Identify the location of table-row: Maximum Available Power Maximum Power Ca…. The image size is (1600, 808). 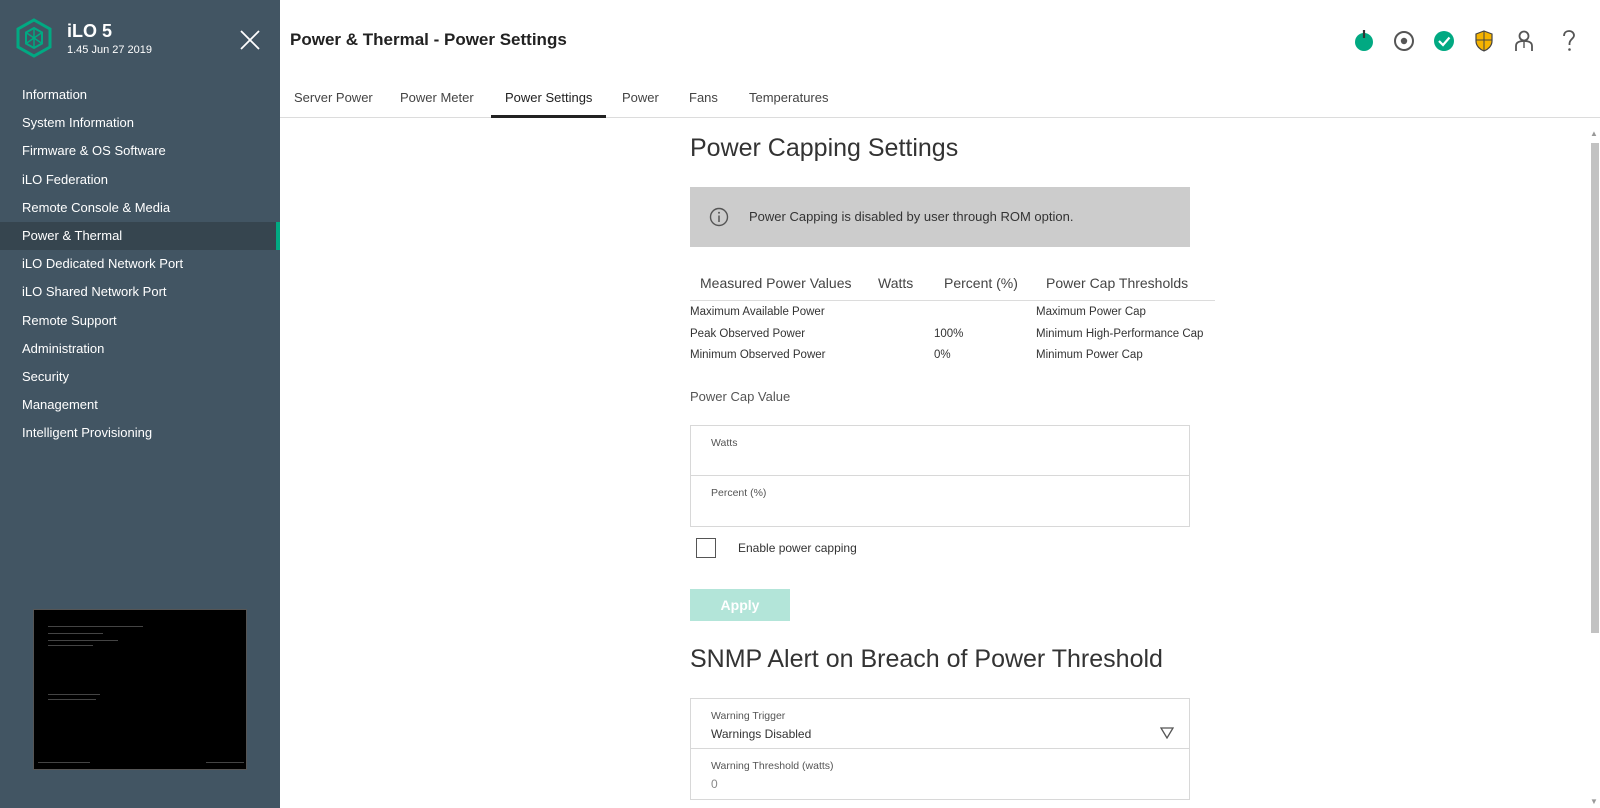
(952, 312).